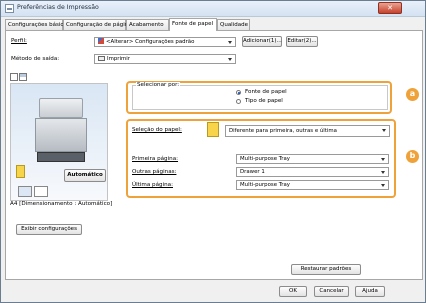 This screenshot has height=303, width=426. I want to click on tab-quality: Qualidade, so click(233, 24).